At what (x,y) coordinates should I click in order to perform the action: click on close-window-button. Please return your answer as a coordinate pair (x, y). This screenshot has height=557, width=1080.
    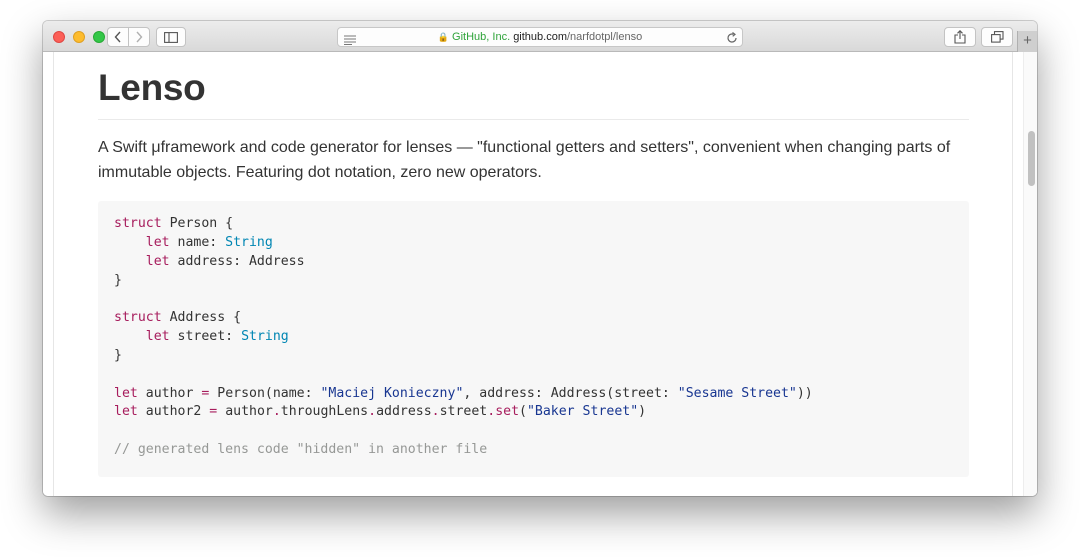
    Looking at the image, I should click on (59, 37).